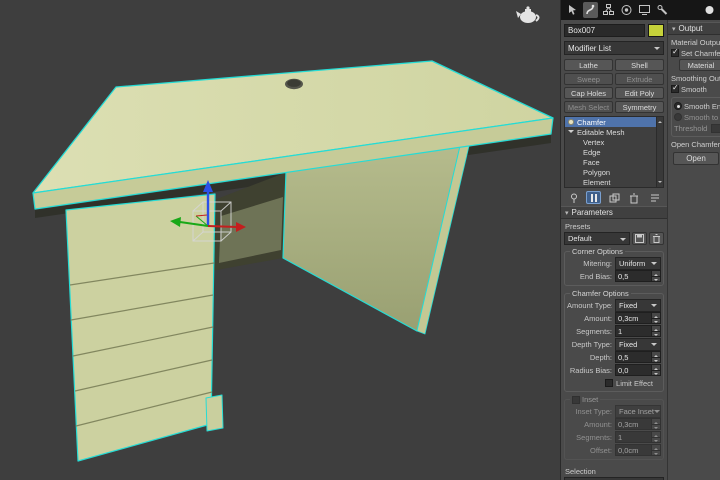  Describe the element at coordinates (588, 93) in the screenshot. I see `modifier-button-cap-holes: Cap Holes` at that location.